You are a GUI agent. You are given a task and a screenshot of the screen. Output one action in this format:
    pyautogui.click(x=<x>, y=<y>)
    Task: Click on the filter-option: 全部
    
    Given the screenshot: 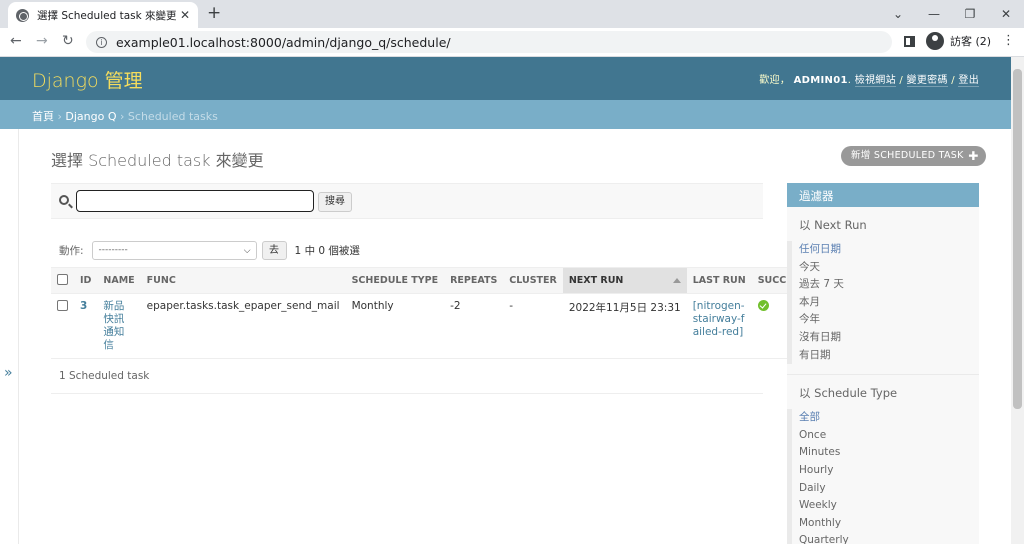 What is the action you would take?
    pyautogui.click(x=889, y=418)
    